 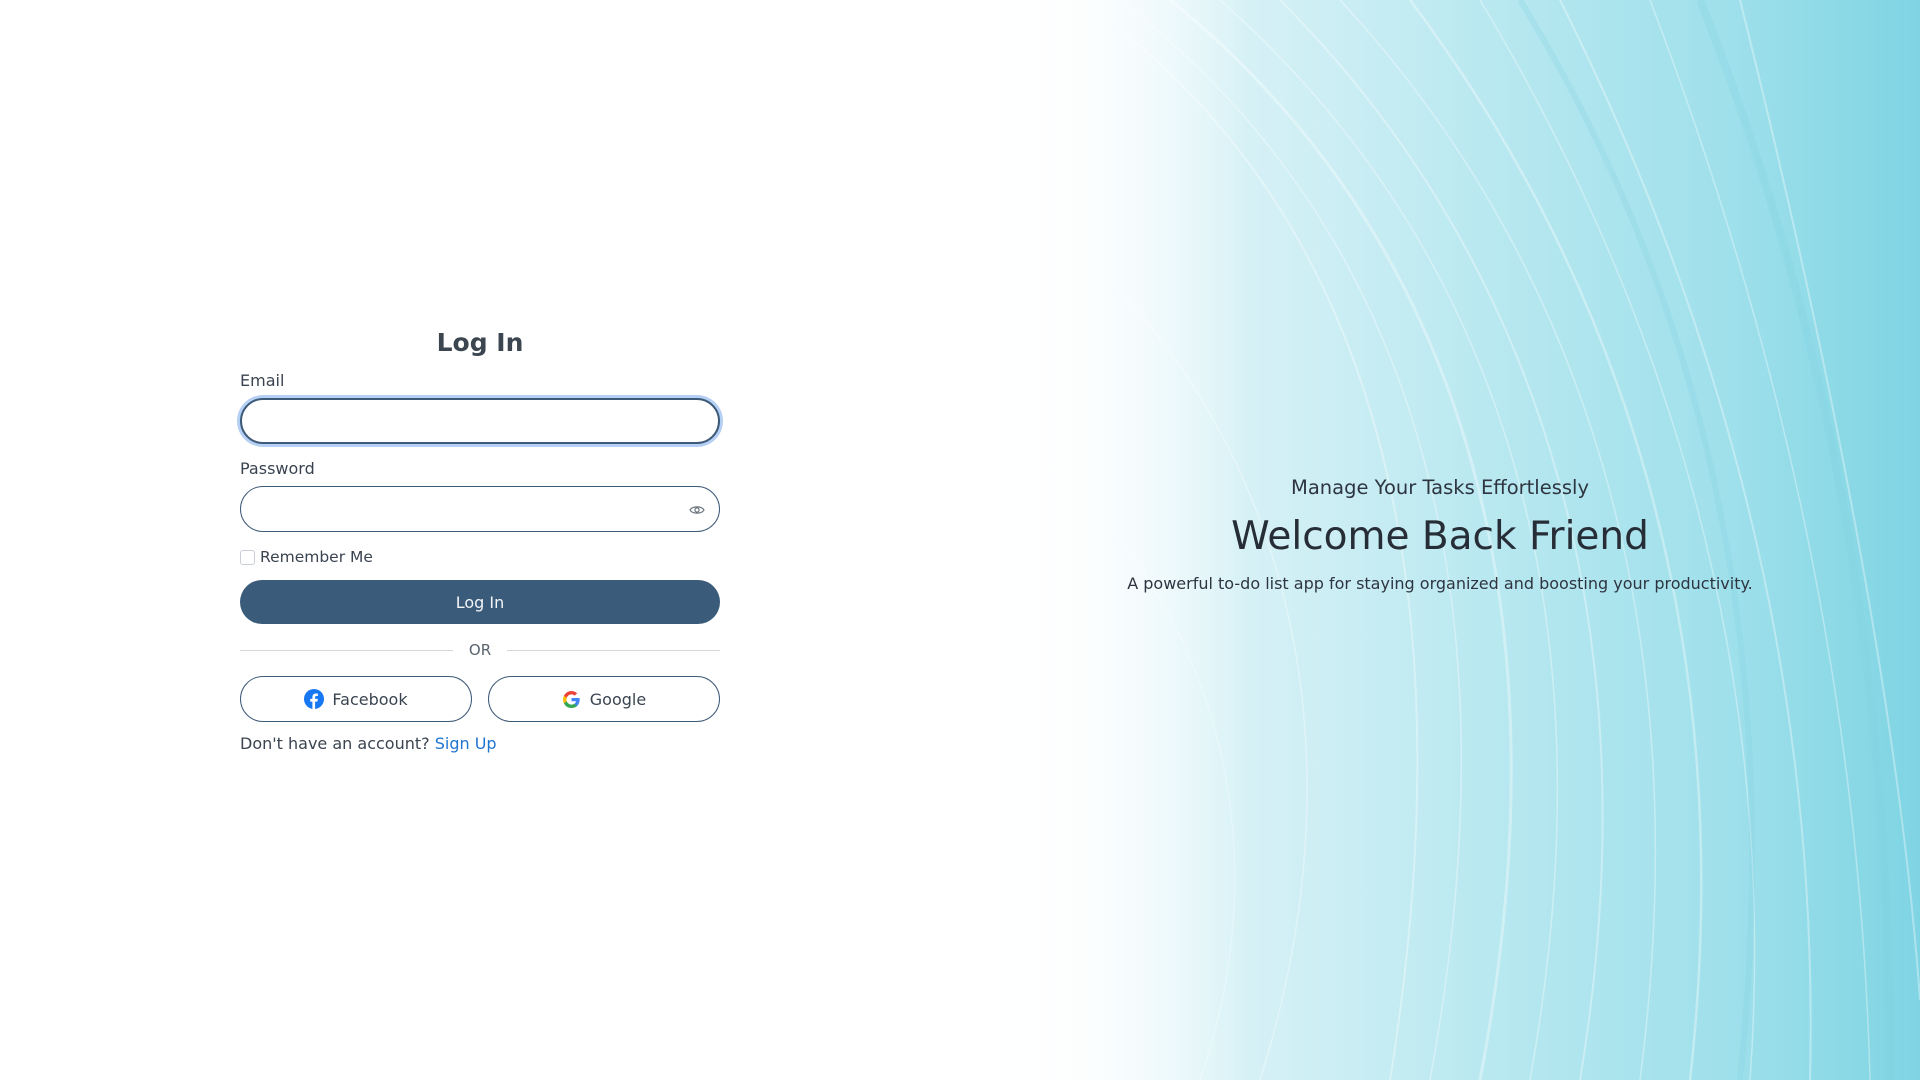 What do you see at coordinates (262, 380) in the screenshot?
I see `email-label: Email` at bounding box center [262, 380].